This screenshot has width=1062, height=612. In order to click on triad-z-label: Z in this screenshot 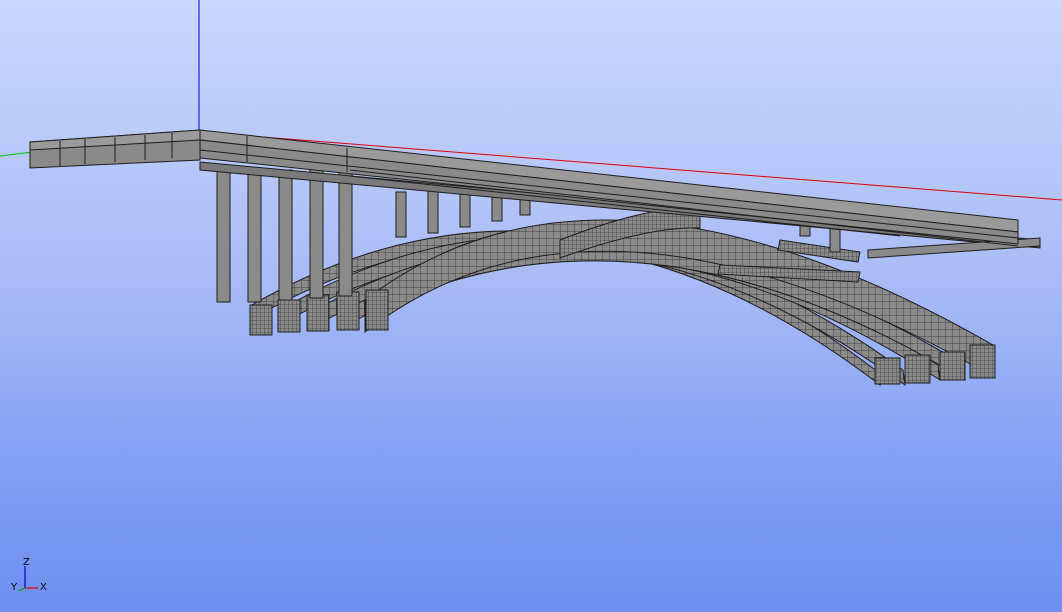, I will do `click(26, 562)`.